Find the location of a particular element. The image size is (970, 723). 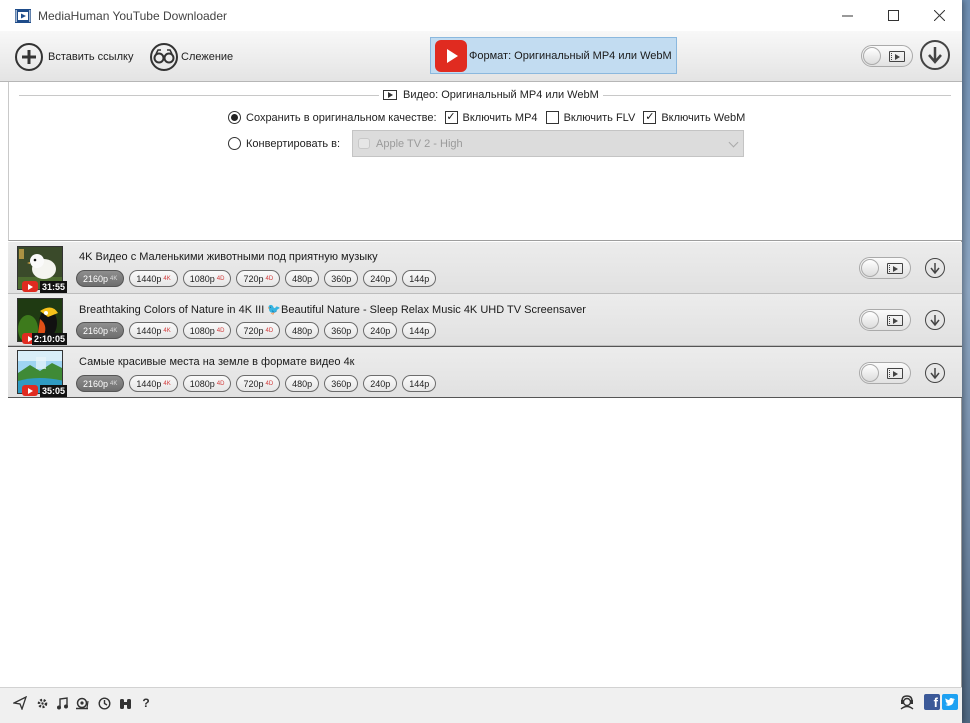

window-title: MediaHuman YouTube Downloader is located at coordinates (133, 15).